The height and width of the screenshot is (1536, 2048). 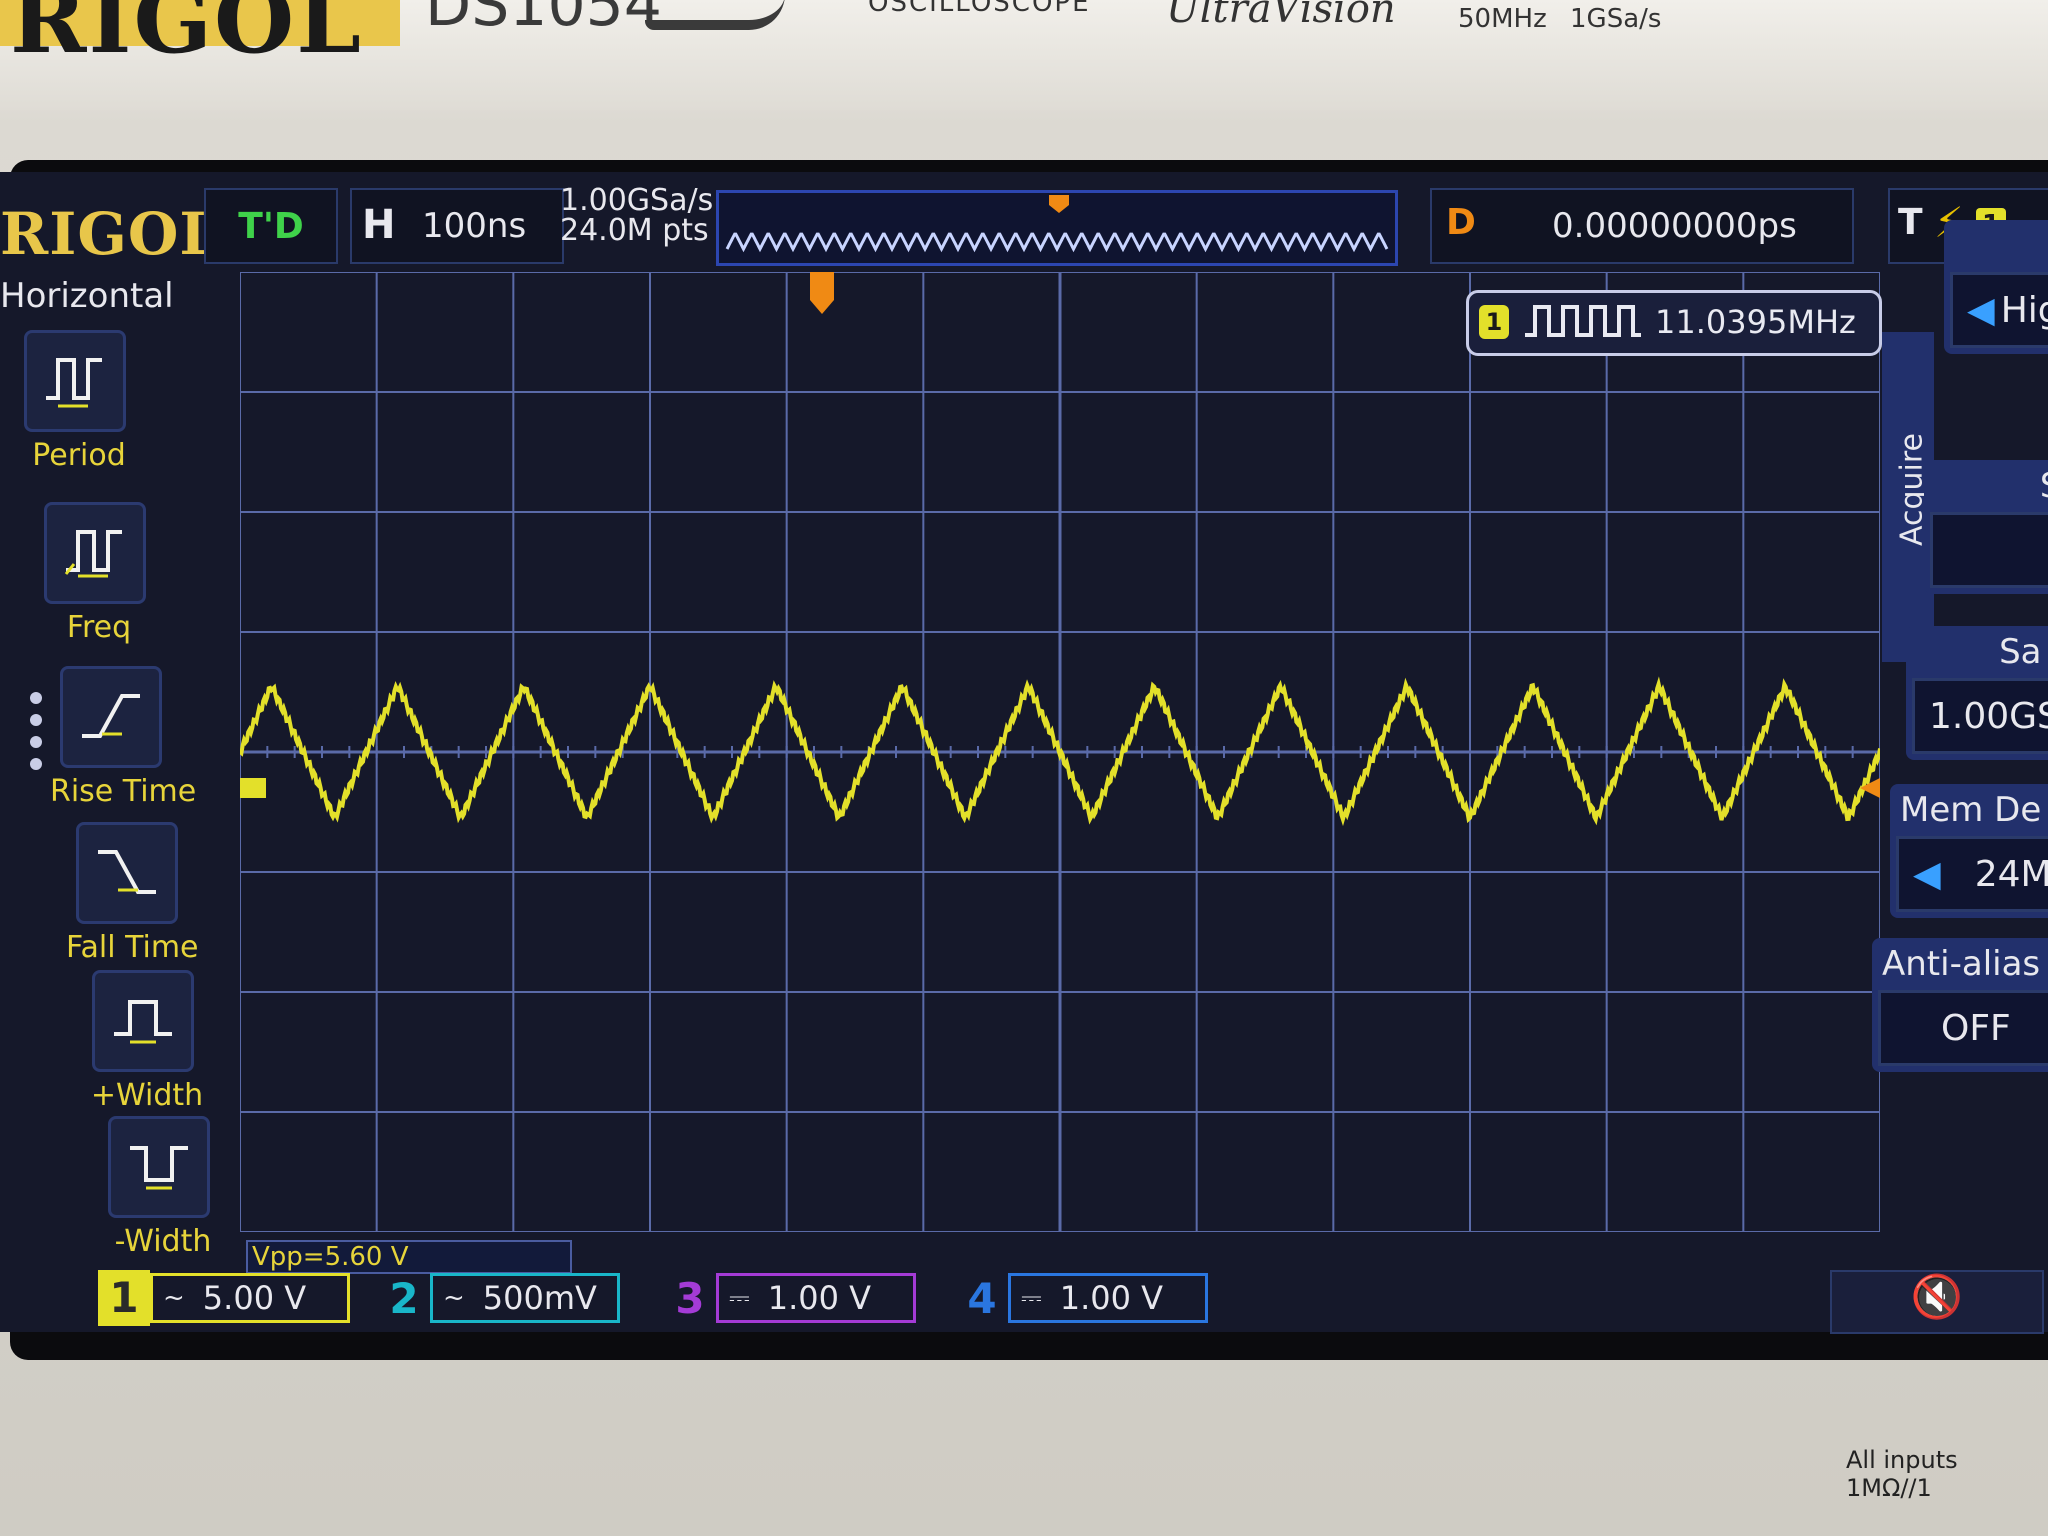 I want to click on bezel-sample: 1GSa/s, so click(x=1616, y=19).